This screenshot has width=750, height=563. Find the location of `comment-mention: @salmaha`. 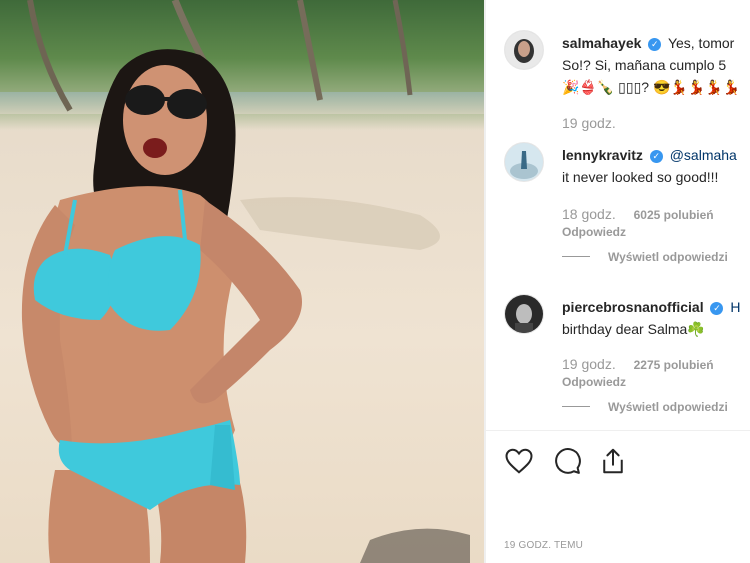

comment-mention: @salmaha is located at coordinates (703, 155).